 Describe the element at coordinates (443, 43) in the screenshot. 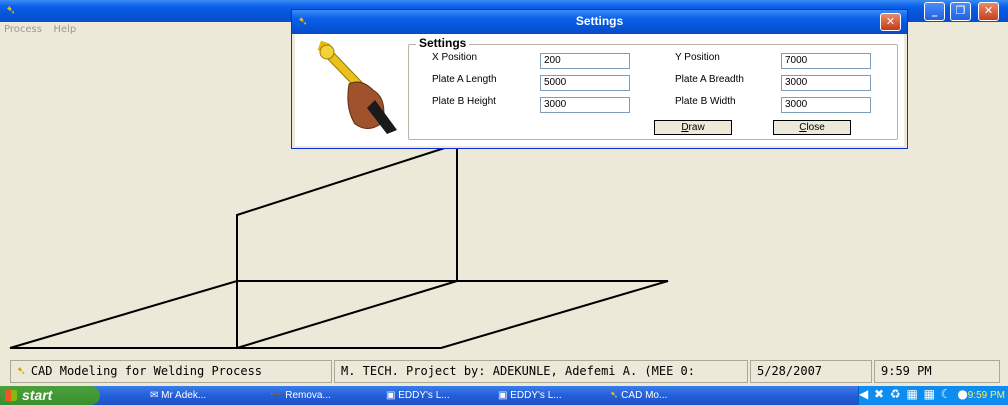

I see `group-label: Settings` at that location.